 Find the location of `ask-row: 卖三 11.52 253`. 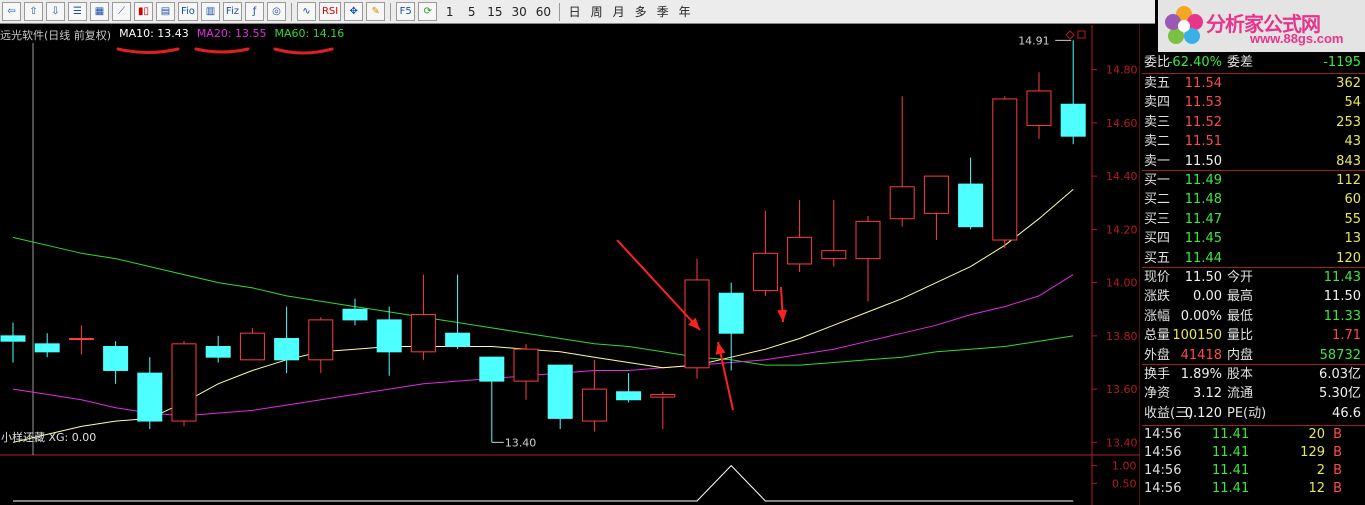

ask-row: 卖三 11.52 253 is located at coordinates (1253, 122).